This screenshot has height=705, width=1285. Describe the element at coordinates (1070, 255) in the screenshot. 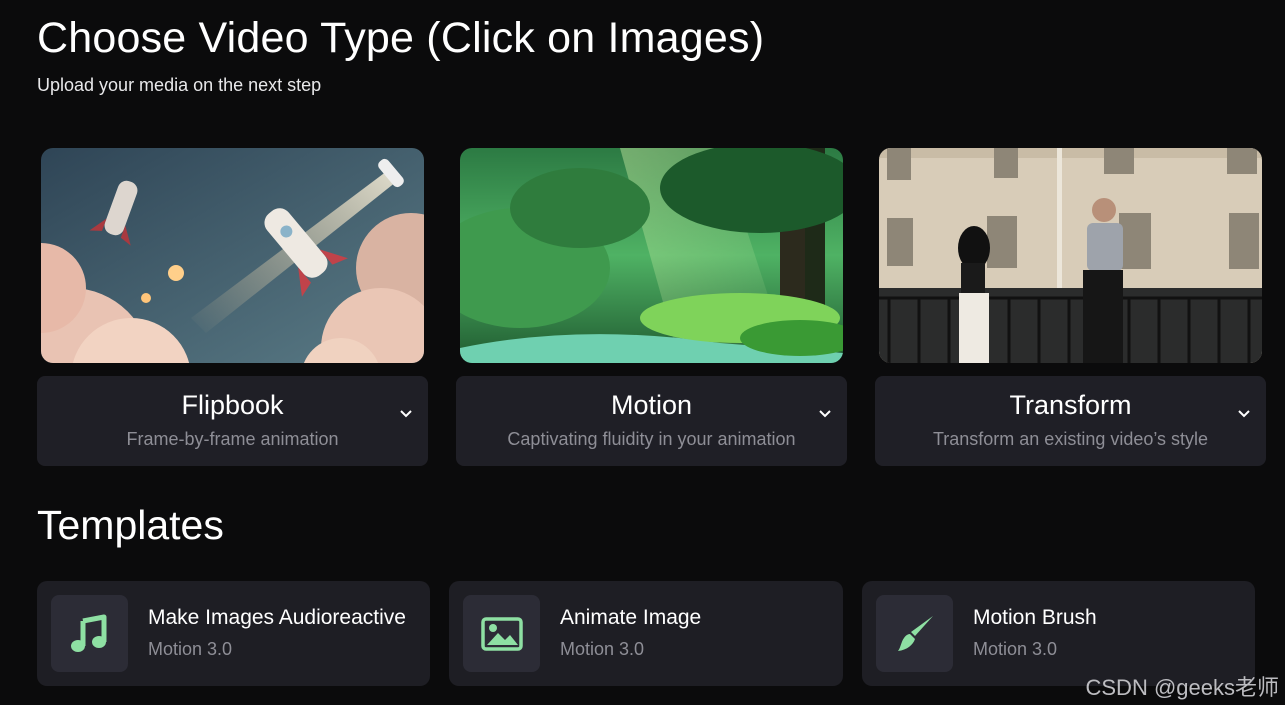

I see `transform-thumbnail` at that location.